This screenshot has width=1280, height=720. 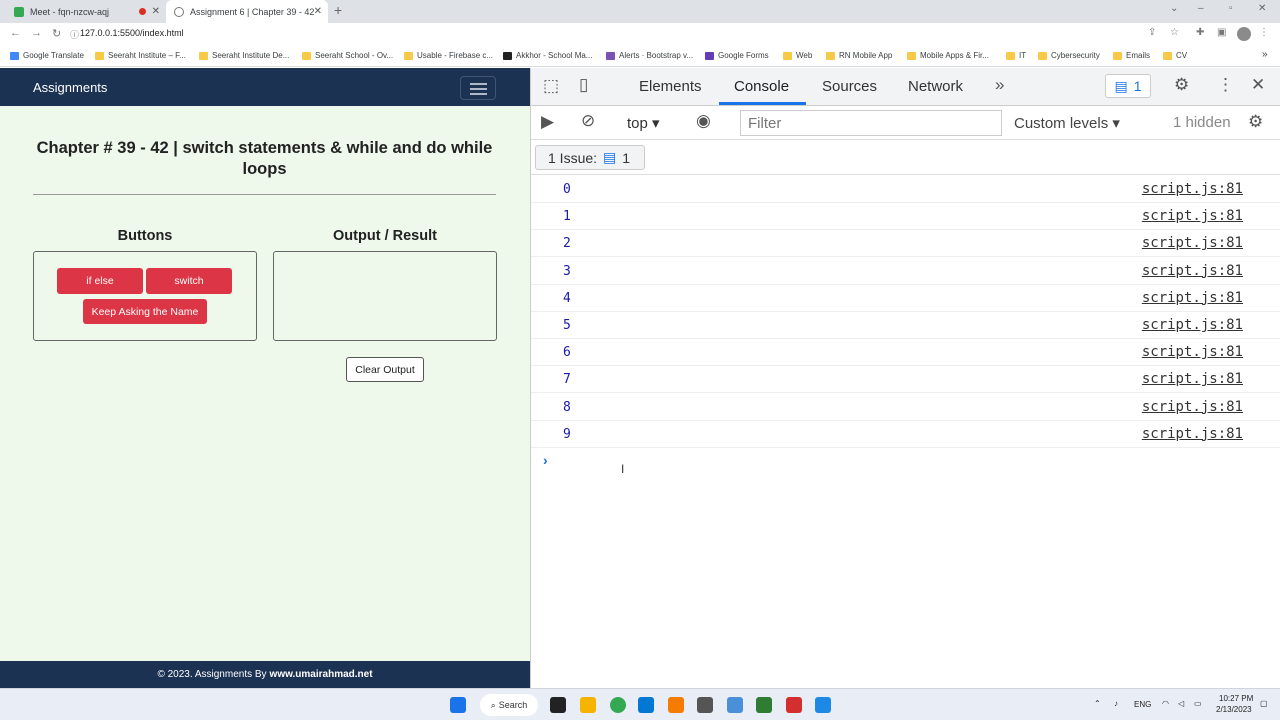 I want to click on switch-button: switch, so click(x=189, y=281).